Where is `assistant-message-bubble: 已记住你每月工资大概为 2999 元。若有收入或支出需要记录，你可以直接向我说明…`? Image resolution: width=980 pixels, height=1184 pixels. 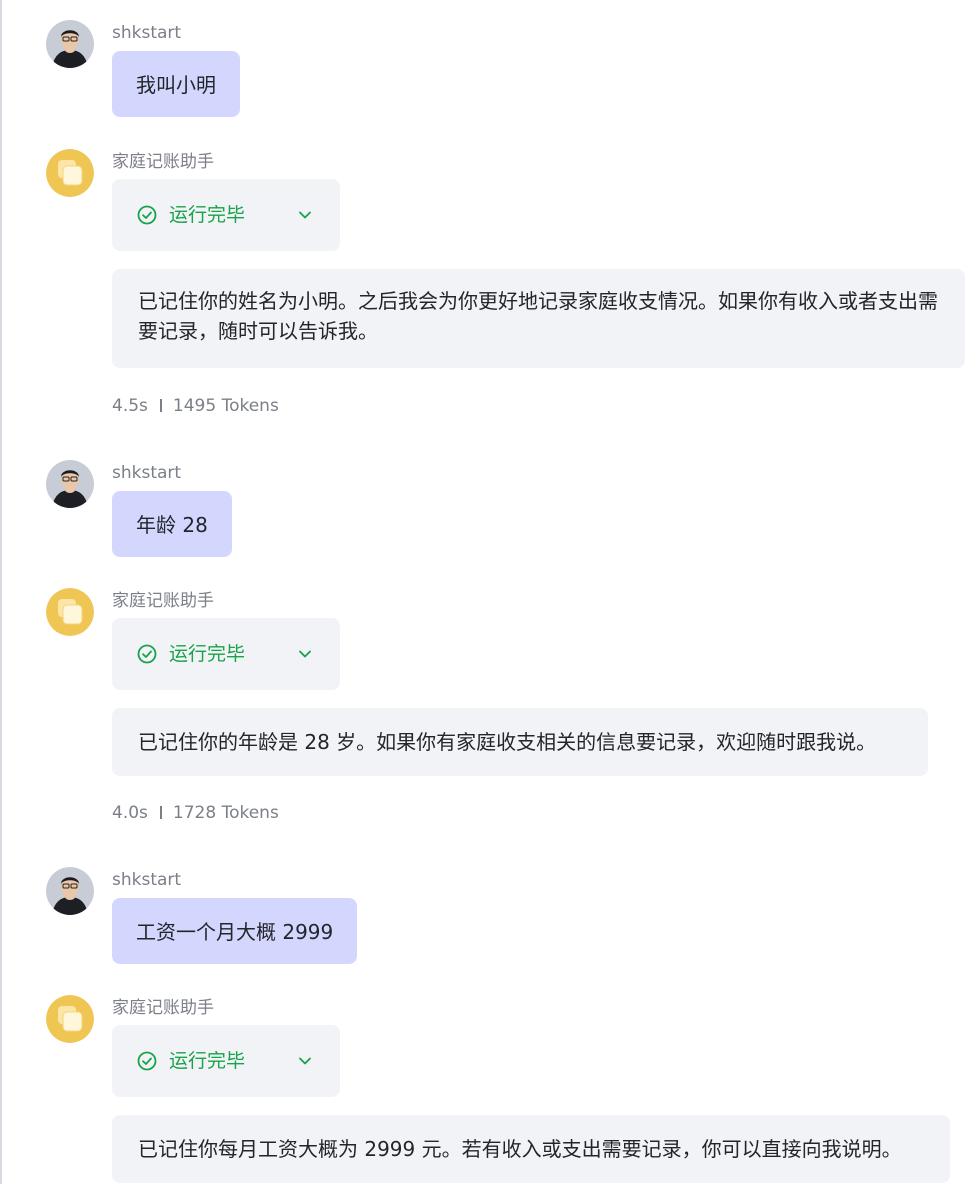 assistant-message-bubble: 已记住你每月工资大概为 2999 元。若有收入或支出需要记录，你可以直接向我说明… is located at coordinates (531, 1149).